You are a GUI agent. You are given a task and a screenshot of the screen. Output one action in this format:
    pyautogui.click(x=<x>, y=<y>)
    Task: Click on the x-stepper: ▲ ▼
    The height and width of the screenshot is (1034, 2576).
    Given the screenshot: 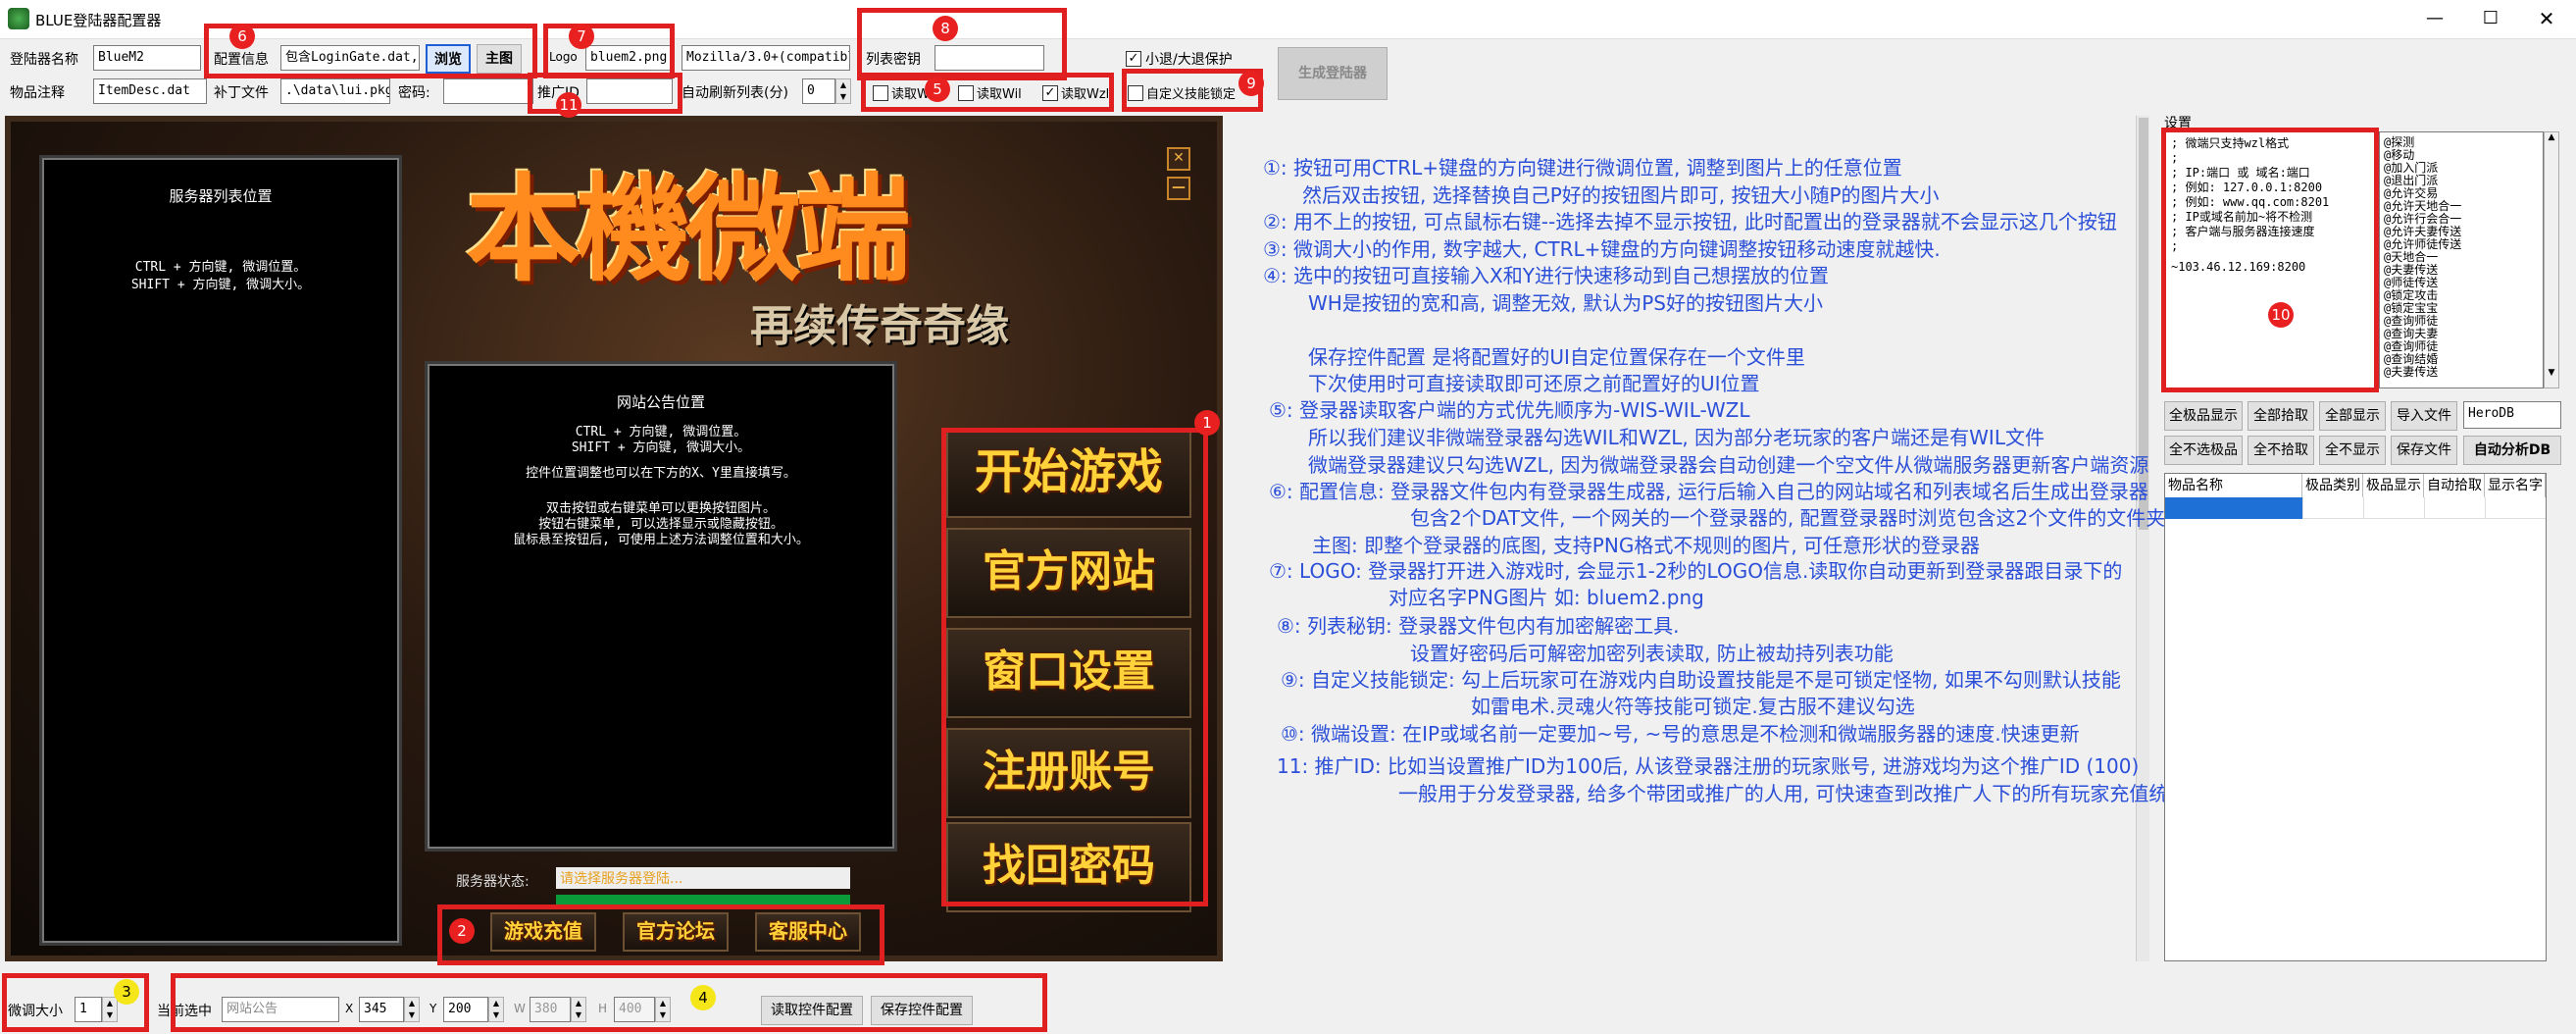 What is the action you would take?
    pyautogui.click(x=412, y=1009)
    